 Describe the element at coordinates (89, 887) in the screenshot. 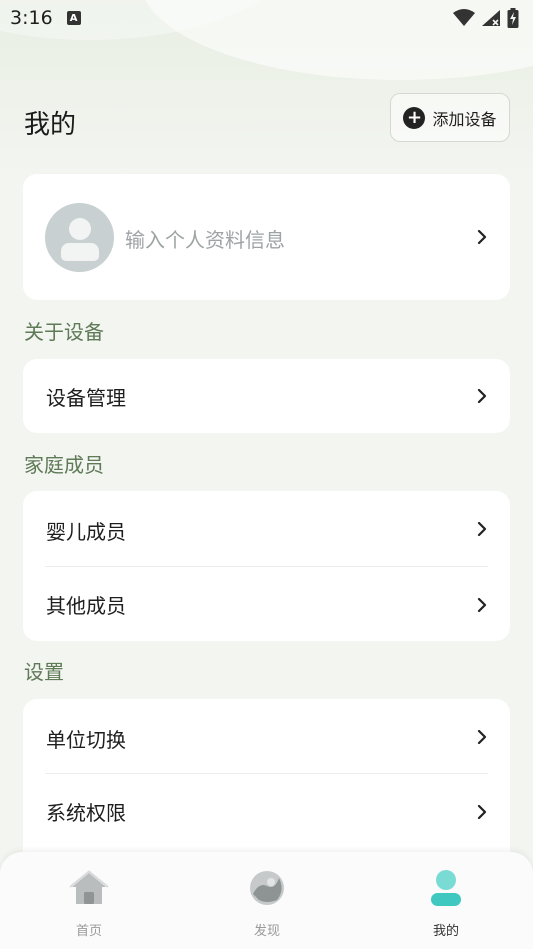

I see `home-icon` at that location.